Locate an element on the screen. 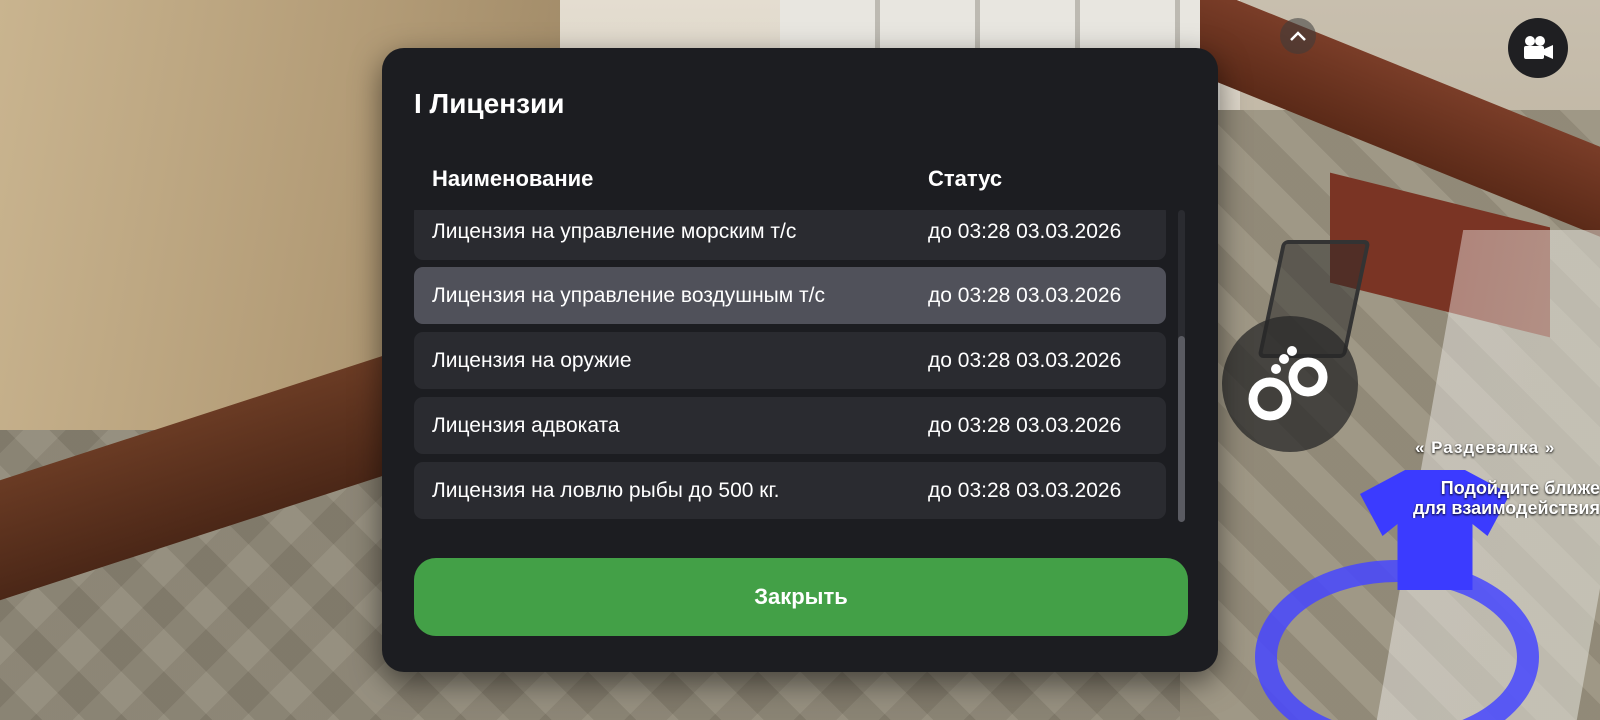 Image resolution: width=1600 pixels, height=720 pixels. list-scrollbar is located at coordinates (1181, 366).